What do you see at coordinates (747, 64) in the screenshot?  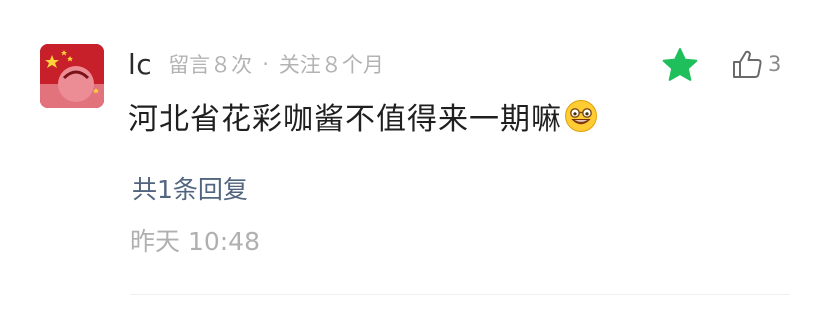 I see `thumbs-up-icon` at bounding box center [747, 64].